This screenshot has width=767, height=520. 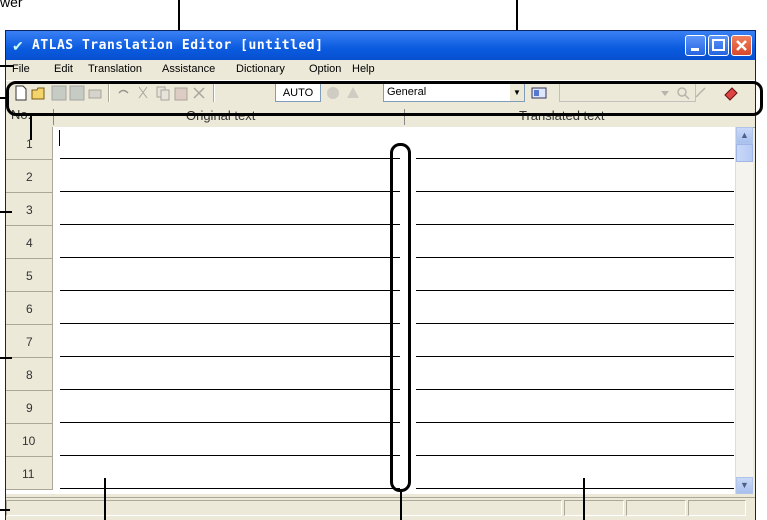 I want to click on text-cursor, so click(x=59, y=138).